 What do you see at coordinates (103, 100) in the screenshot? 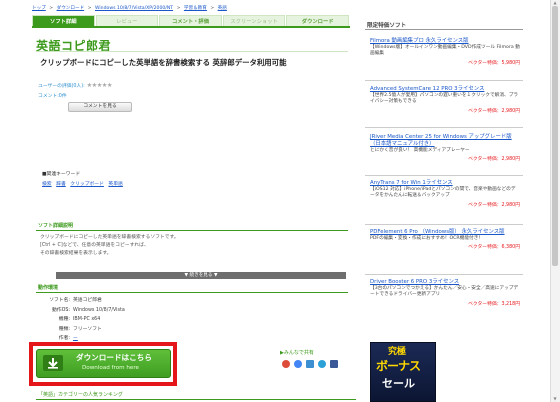
I see `rating-box: ユーザーの評価(0人): ★★★★★ コメント:0件` at bounding box center [103, 100].